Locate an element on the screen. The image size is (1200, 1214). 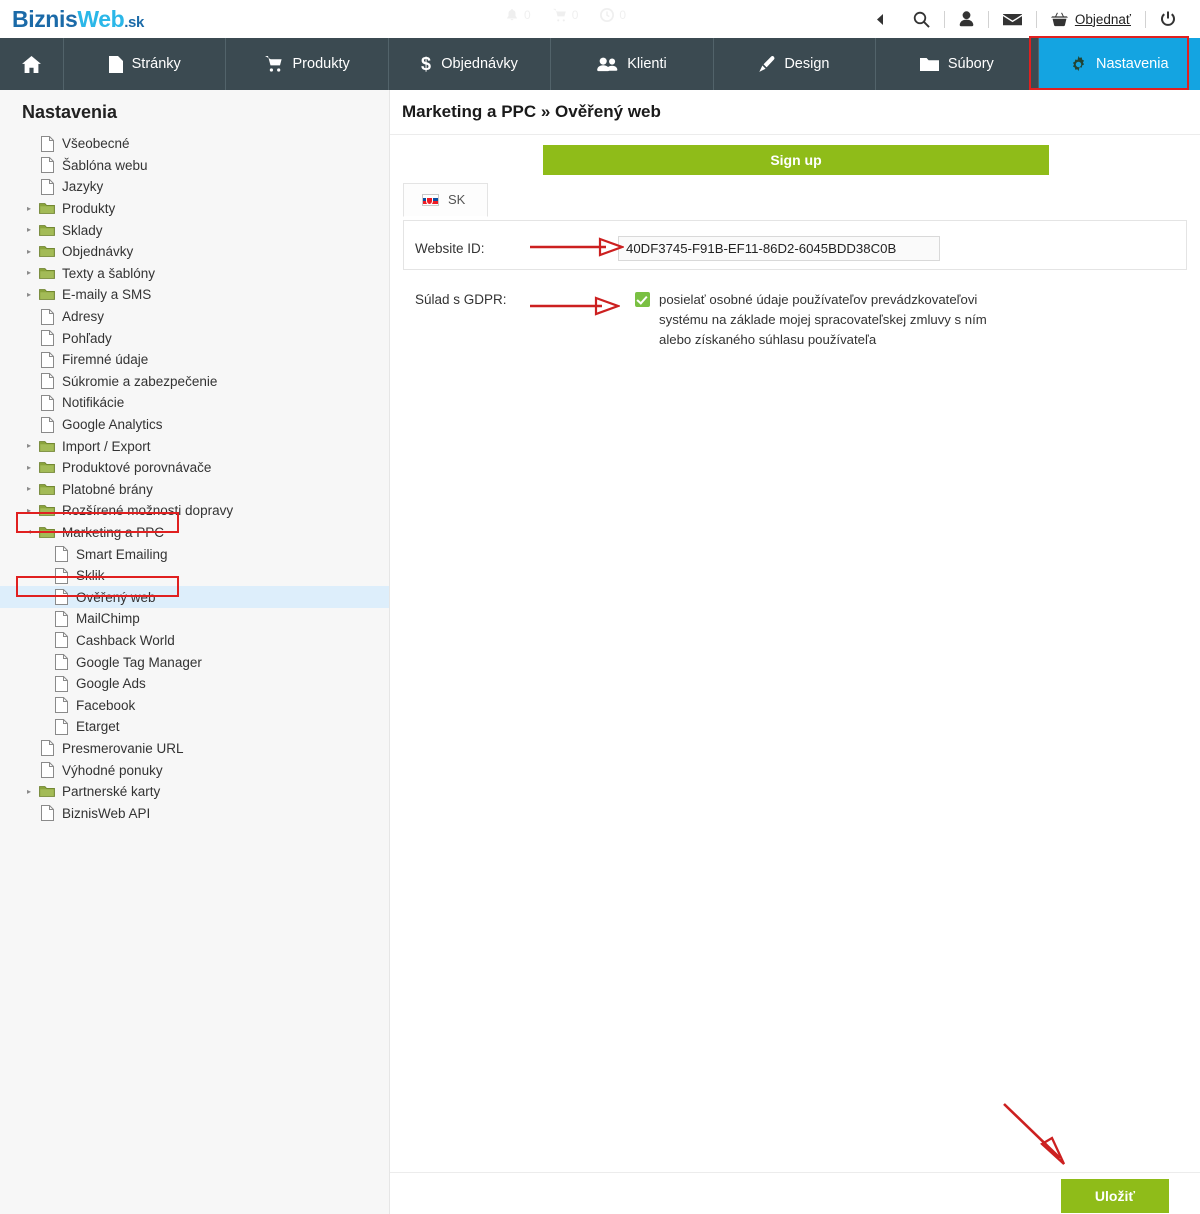
nav-item-home is located at coordinates (32, 64).